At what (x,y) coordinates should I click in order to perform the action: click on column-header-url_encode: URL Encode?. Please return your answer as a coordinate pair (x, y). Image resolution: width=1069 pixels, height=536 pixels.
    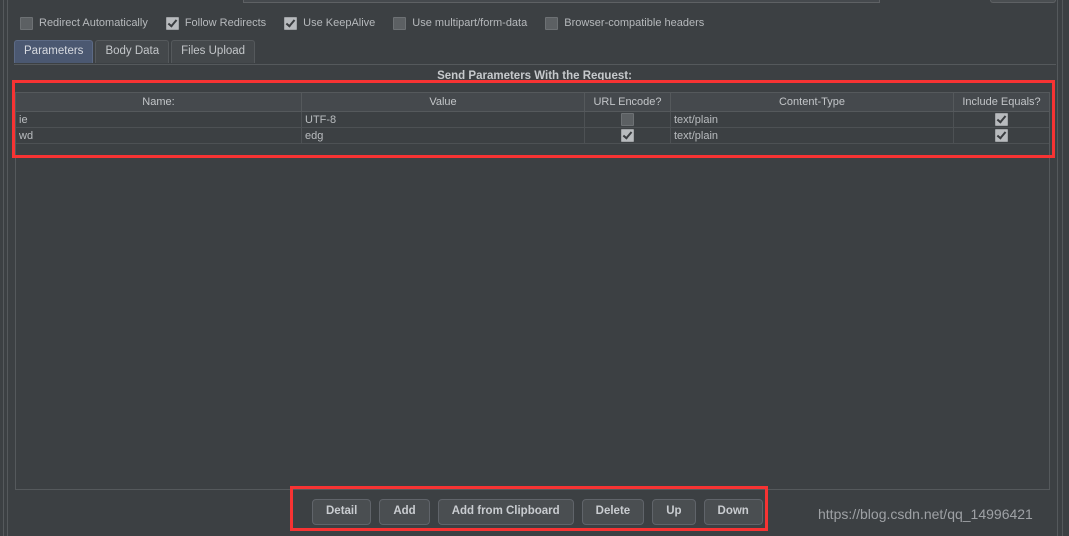
    Looking at the image, I should click on (628, 102).